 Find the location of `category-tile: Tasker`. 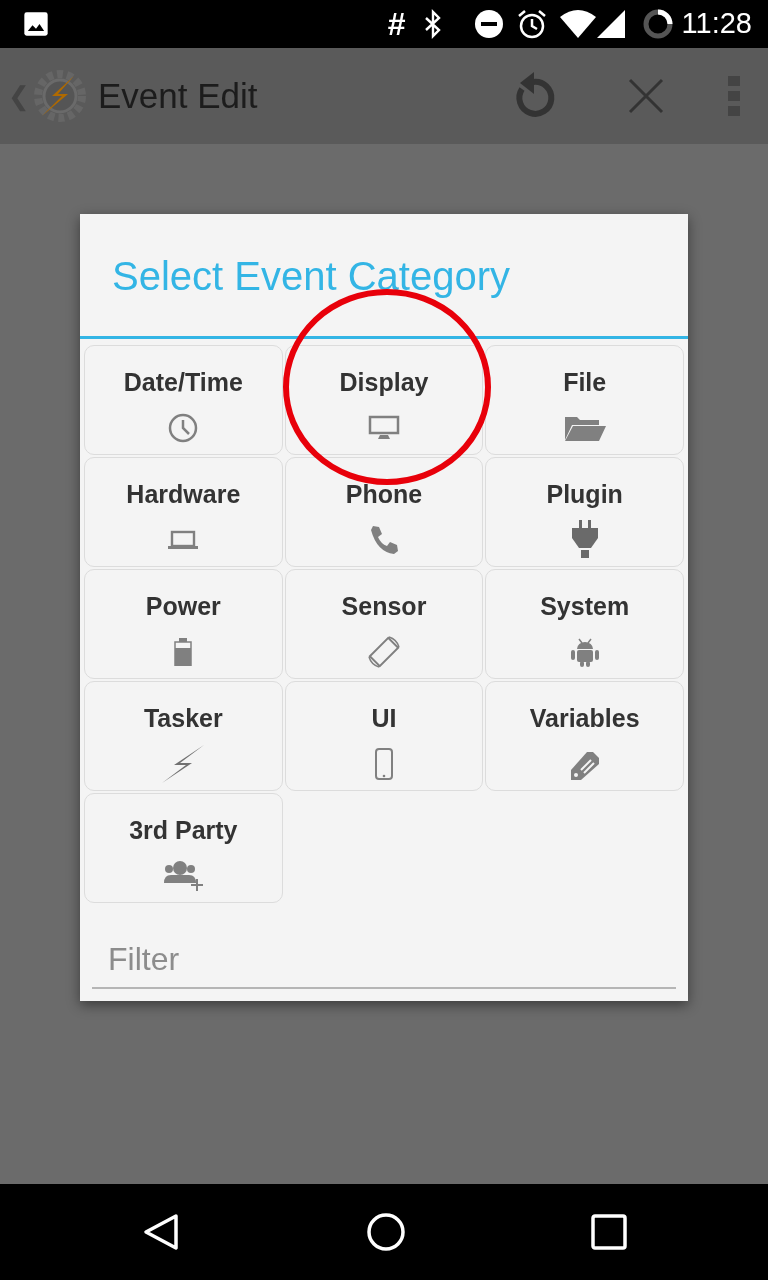

category-tile: Tasker is located at coordinates (183, 736).